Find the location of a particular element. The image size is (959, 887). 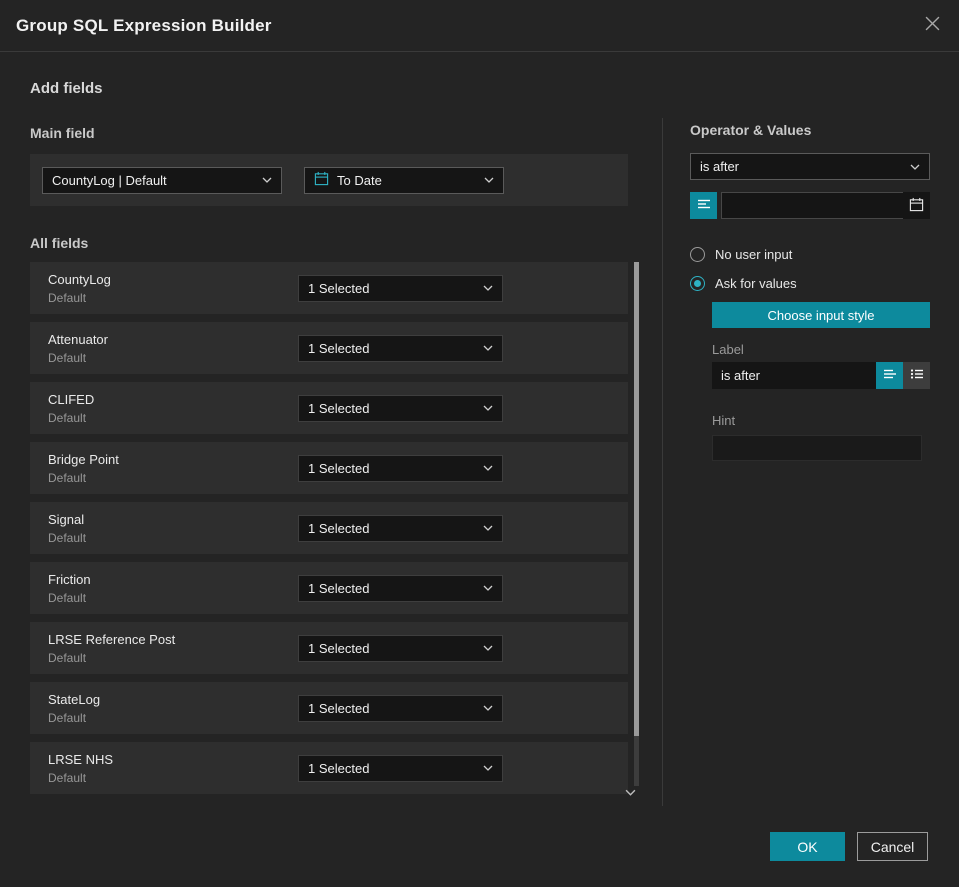

field-row: LRSE NHS Default 1 Selected is located at coordinates (329, 768).